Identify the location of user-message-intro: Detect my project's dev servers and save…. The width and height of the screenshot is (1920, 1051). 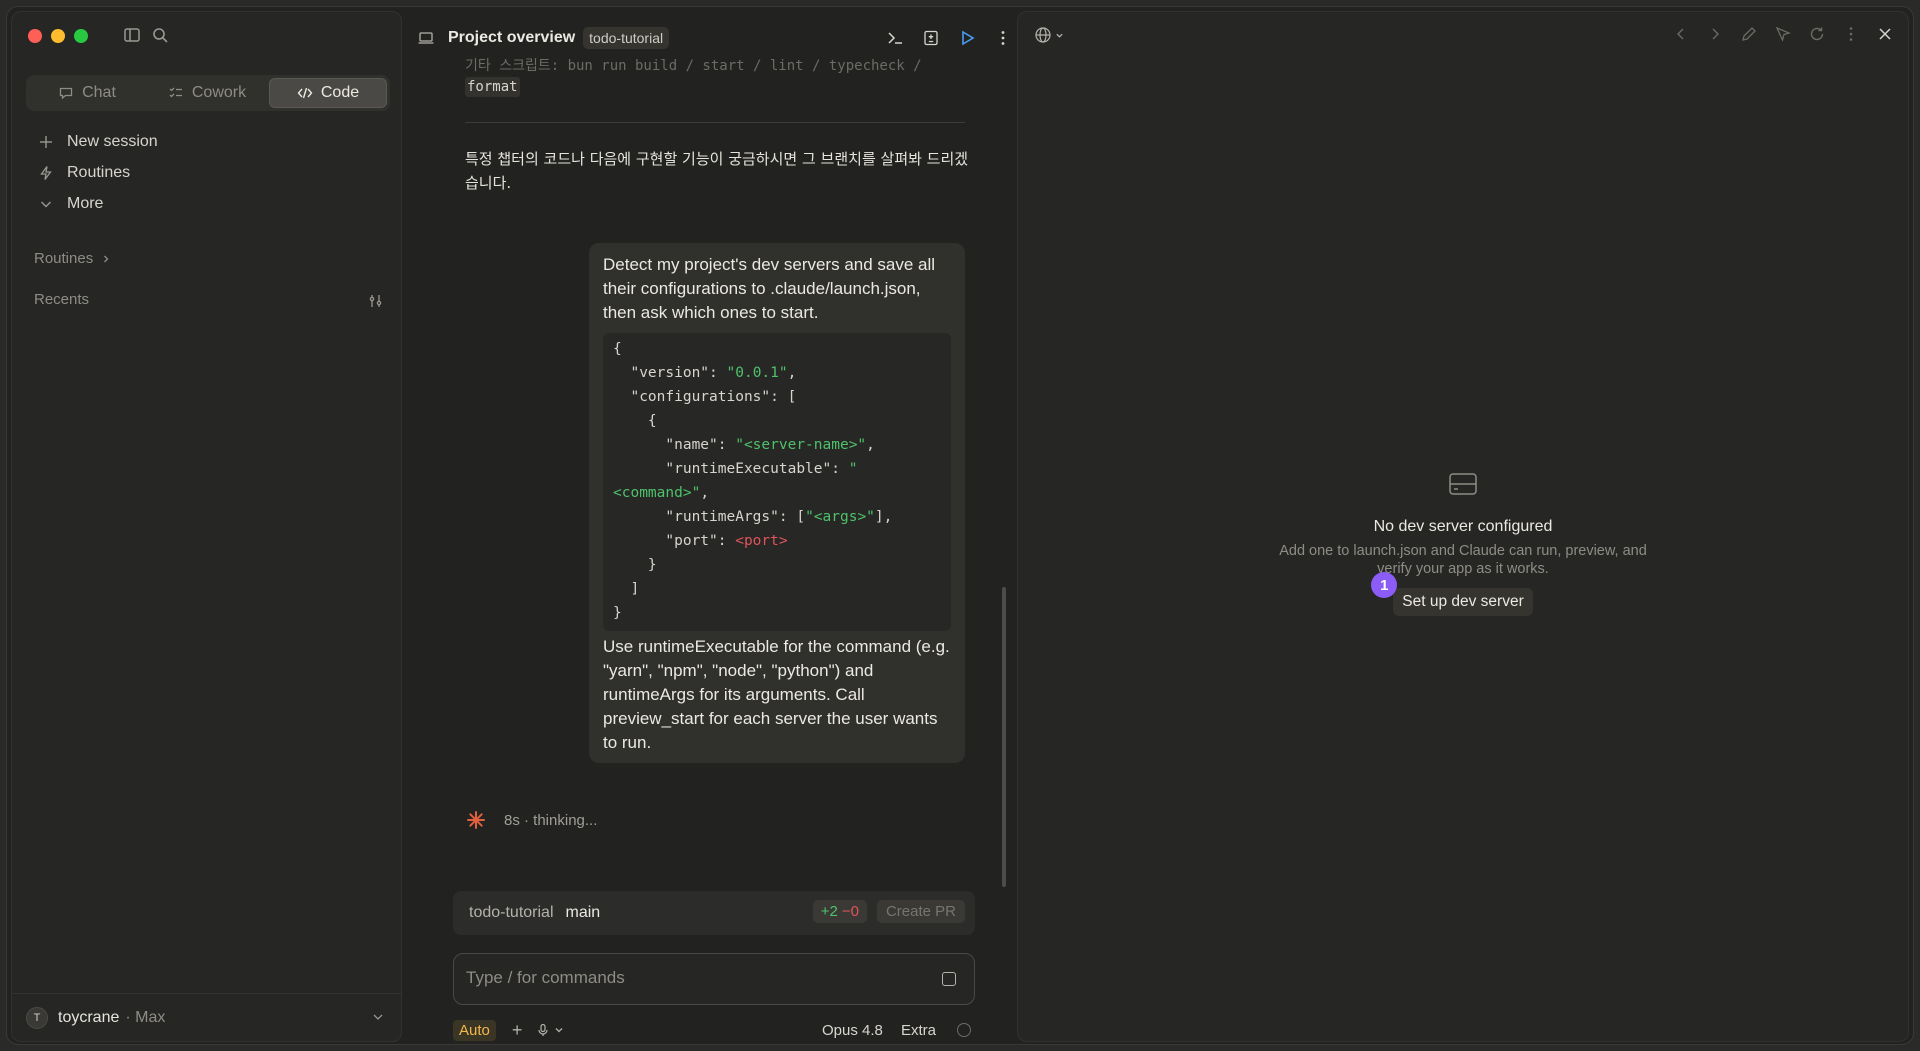
(769, 288).